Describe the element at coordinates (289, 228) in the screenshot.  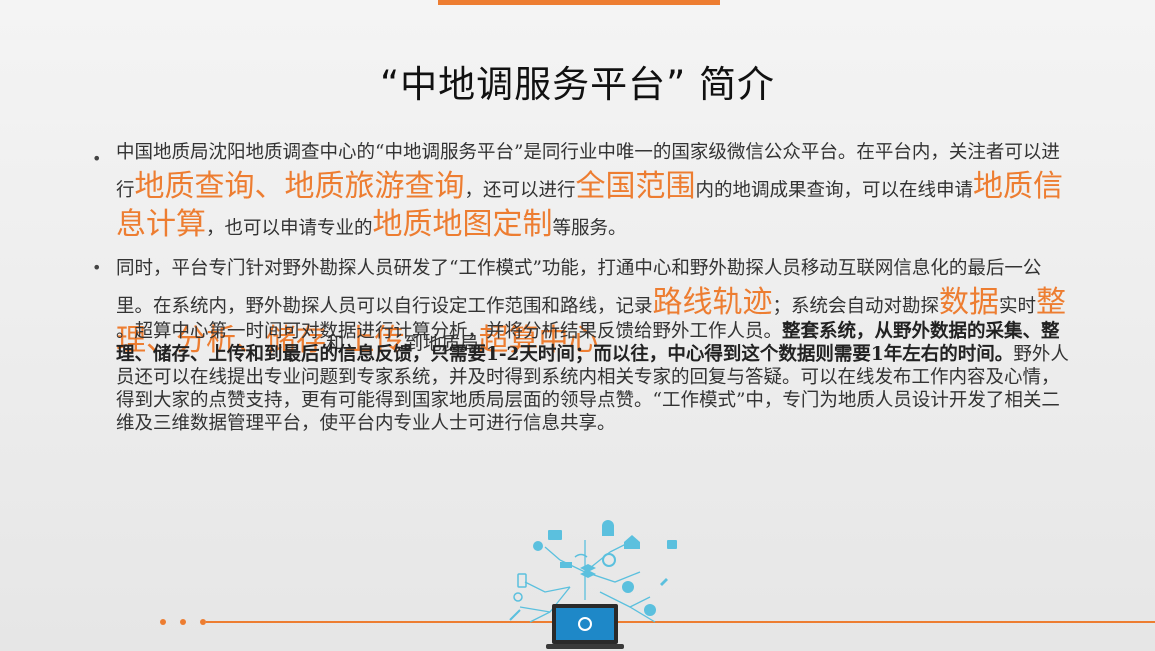
I see `text: ，也可以申请专业的` at that location.